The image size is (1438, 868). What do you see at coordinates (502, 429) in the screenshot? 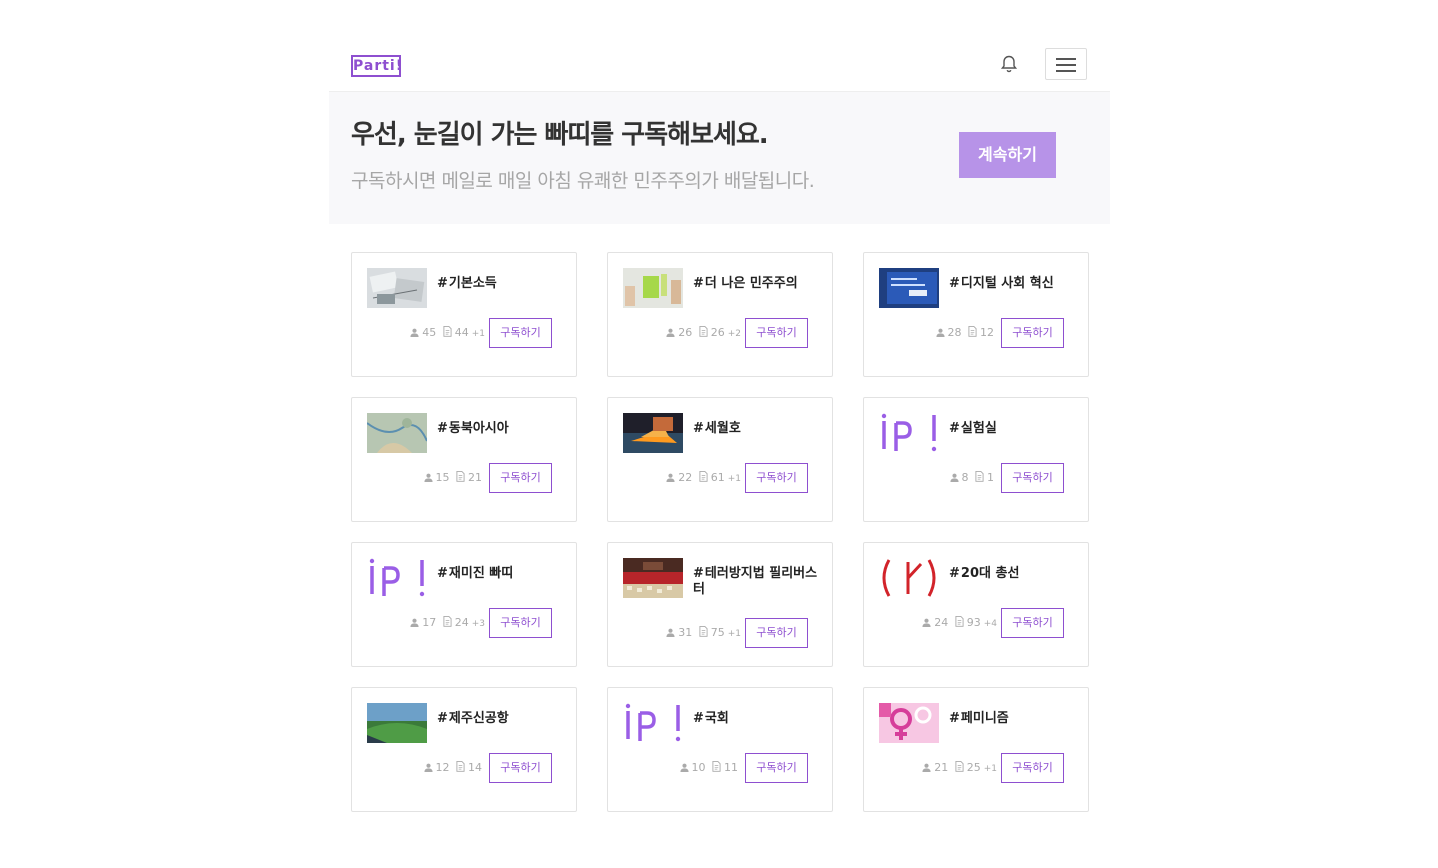
I see `parti-title: #동북아시아` at bounding box center [502, 429].